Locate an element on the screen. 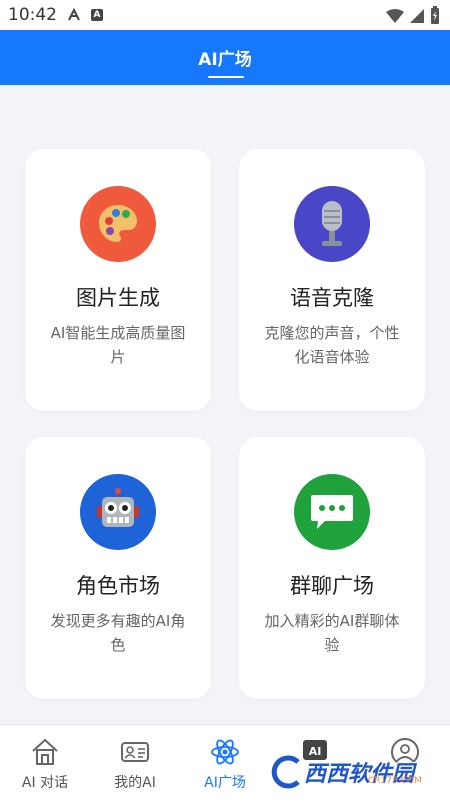 The width and height of the screenshot is (450, 802). card-title: 语音克隆 is located at coordinates (332, 298).